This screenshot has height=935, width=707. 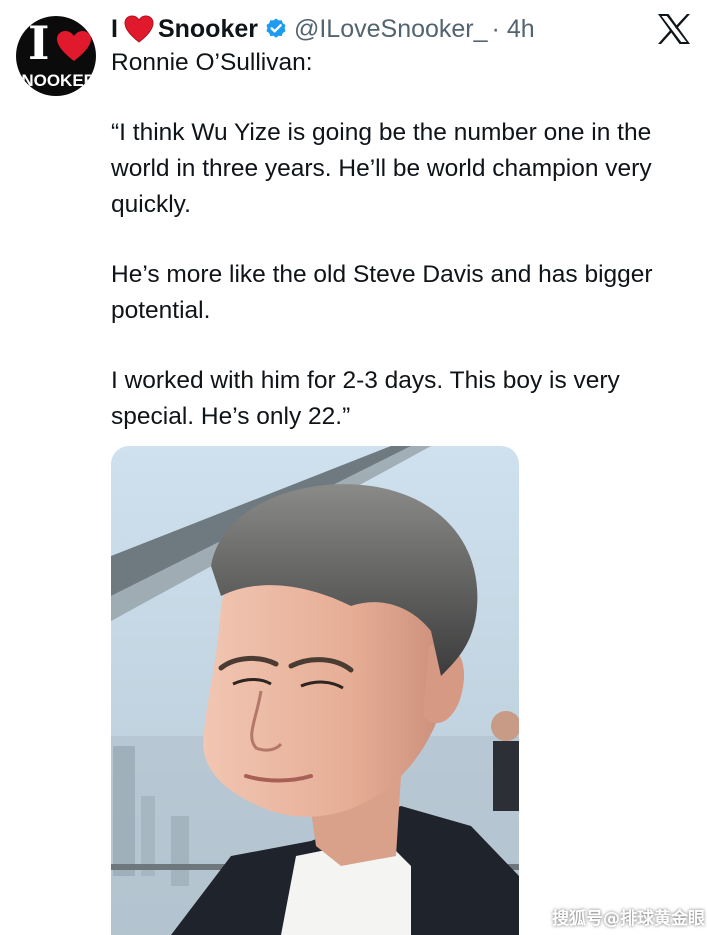 What do you see at coordinates (391, 29) in the screenshot?
I see `user-handle: @ILoveSnooker_` at bounding box center [391, 29].